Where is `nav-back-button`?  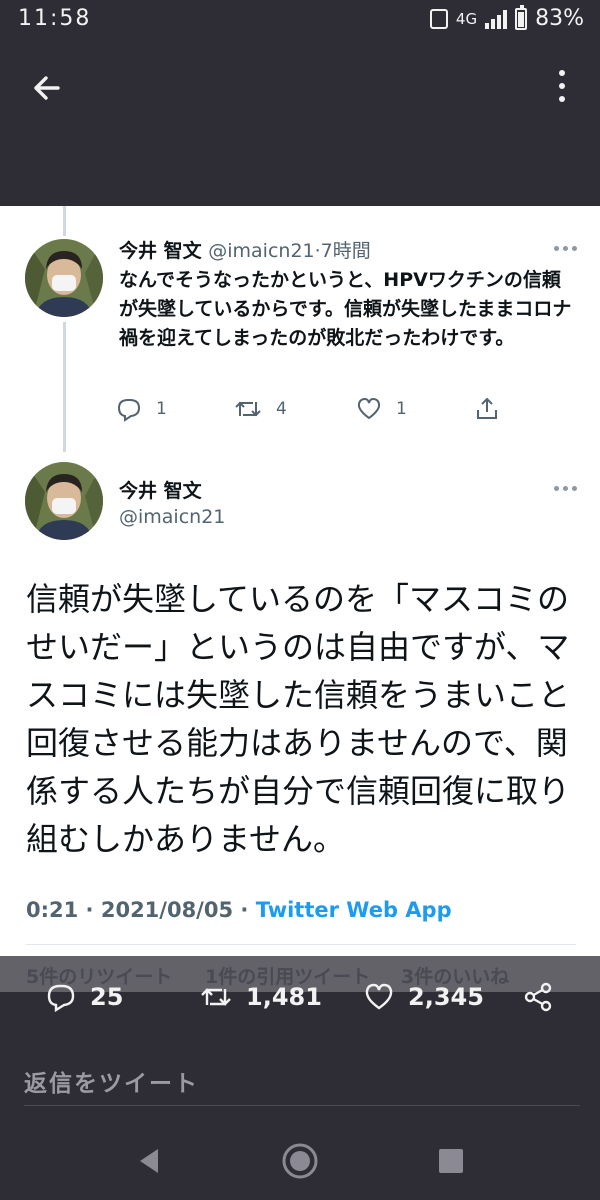 nav-back-button is located at coordinates (149, 1163).